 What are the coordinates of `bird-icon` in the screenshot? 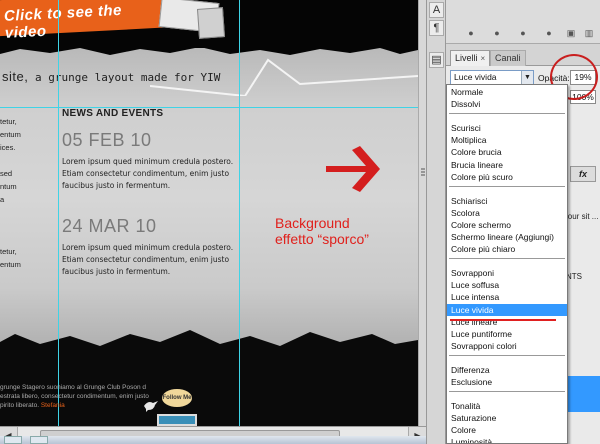 It's located at (151, 406).